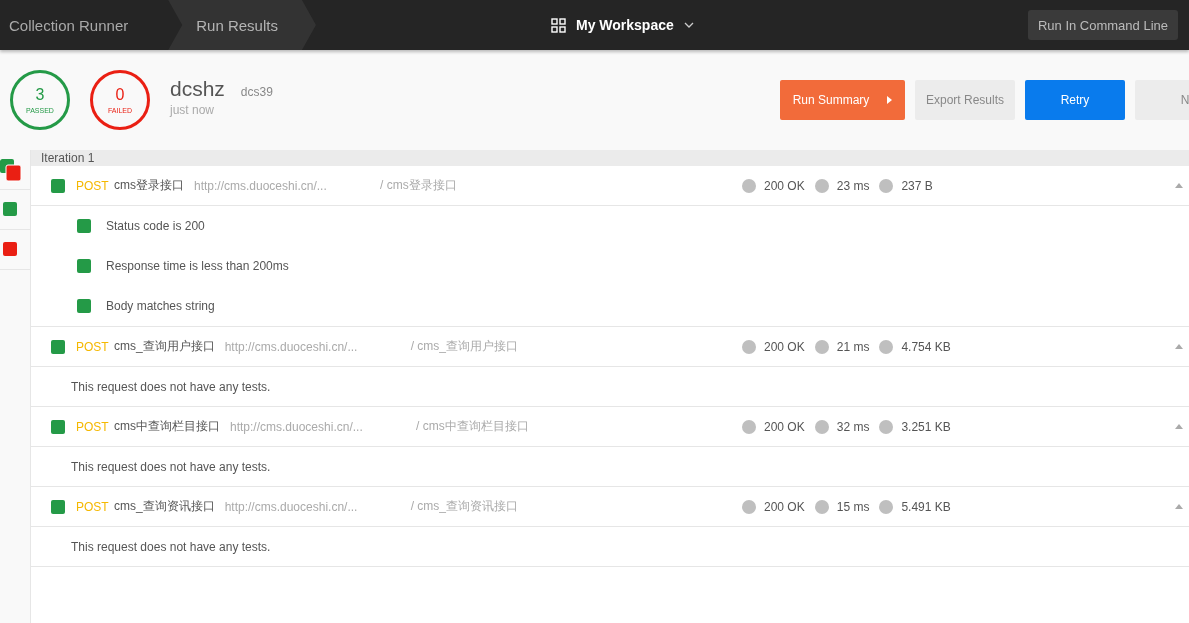  Describe the element at coordinates (622, 25) in the screenshot. I see `workspace-dropdown: My Workspace` at that location.